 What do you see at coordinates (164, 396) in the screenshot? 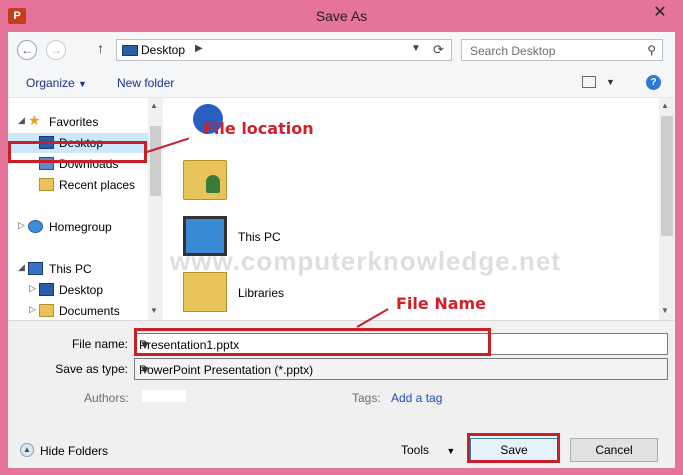
I see `redacted-author` at bounding box center [164, 396].